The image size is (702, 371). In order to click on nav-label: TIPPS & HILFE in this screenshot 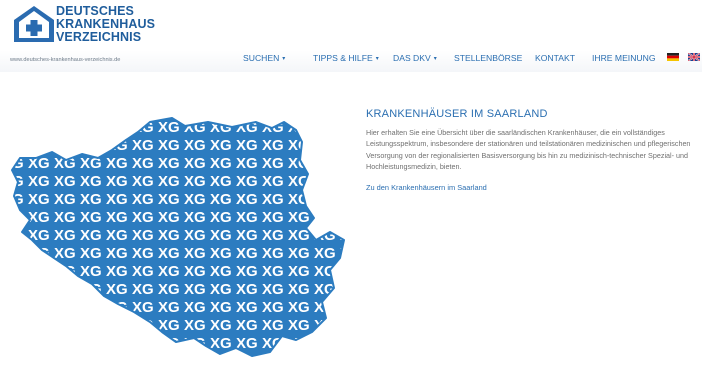, I will do `click(343, 58)`.